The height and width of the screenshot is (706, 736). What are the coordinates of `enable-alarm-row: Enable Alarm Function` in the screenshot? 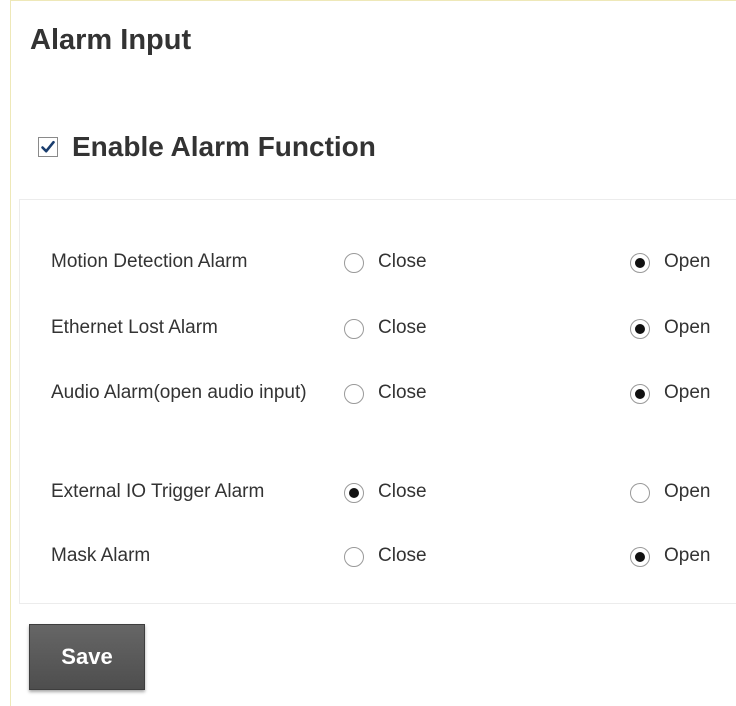 It's located at (207, 147).